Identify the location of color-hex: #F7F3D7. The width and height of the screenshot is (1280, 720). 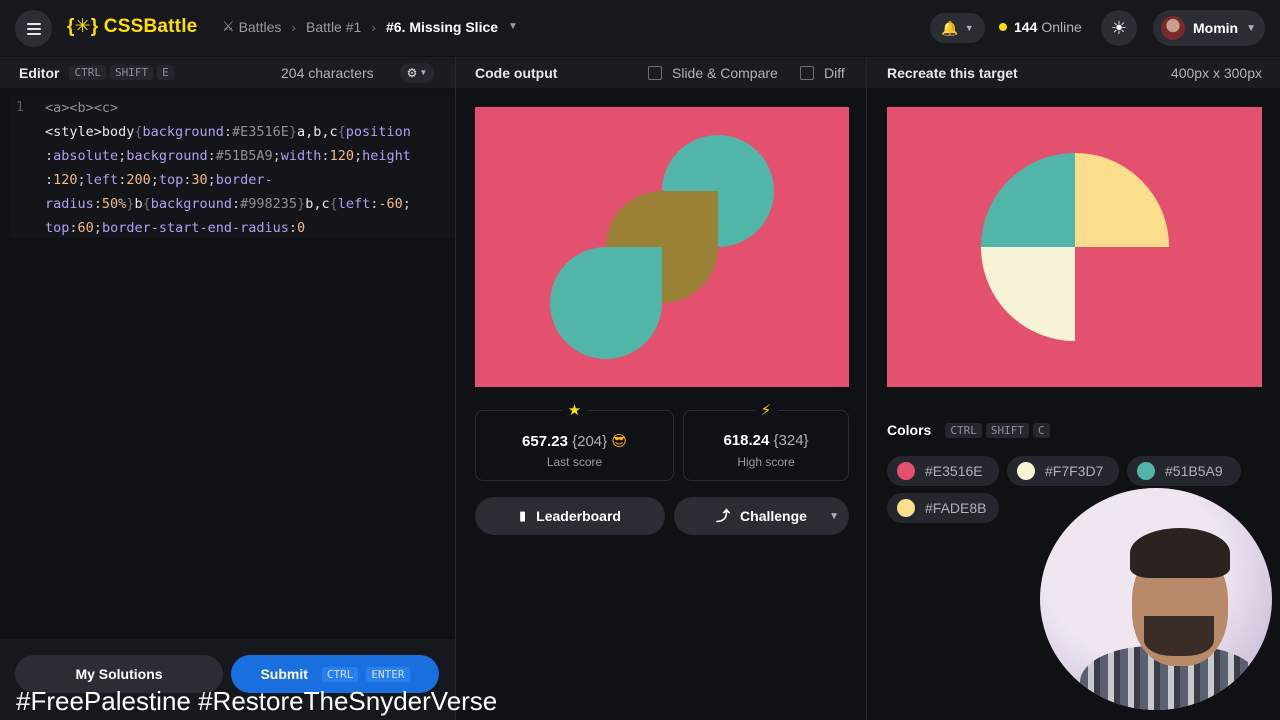
(1074, 471).